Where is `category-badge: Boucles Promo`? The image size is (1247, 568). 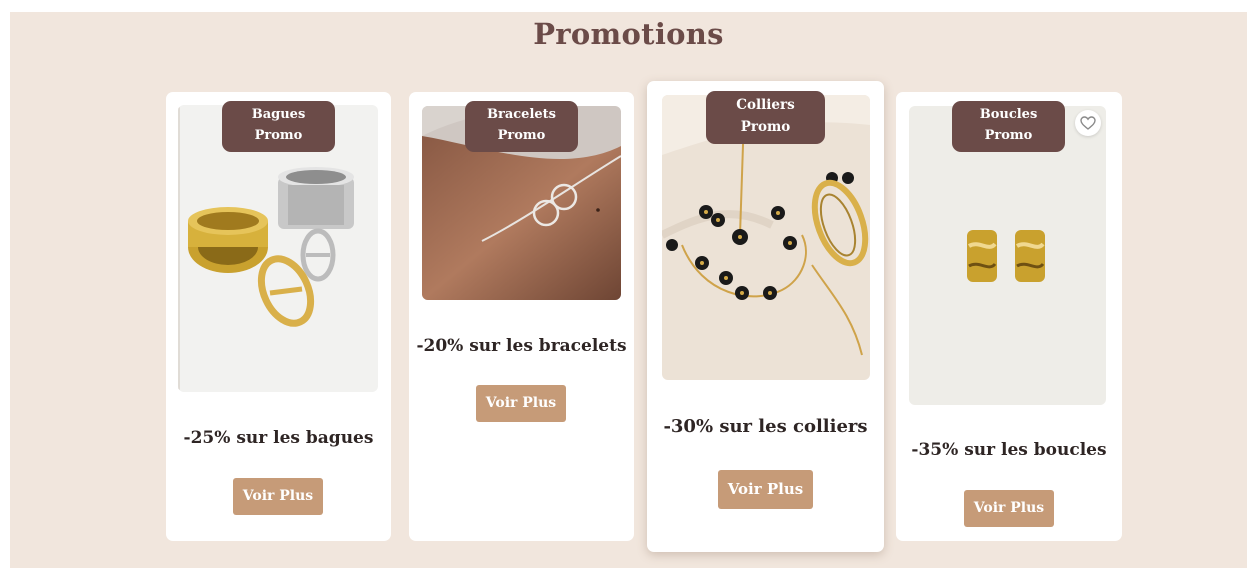 category-badge: Boucles Promo is located at coordinates (1008, 126).